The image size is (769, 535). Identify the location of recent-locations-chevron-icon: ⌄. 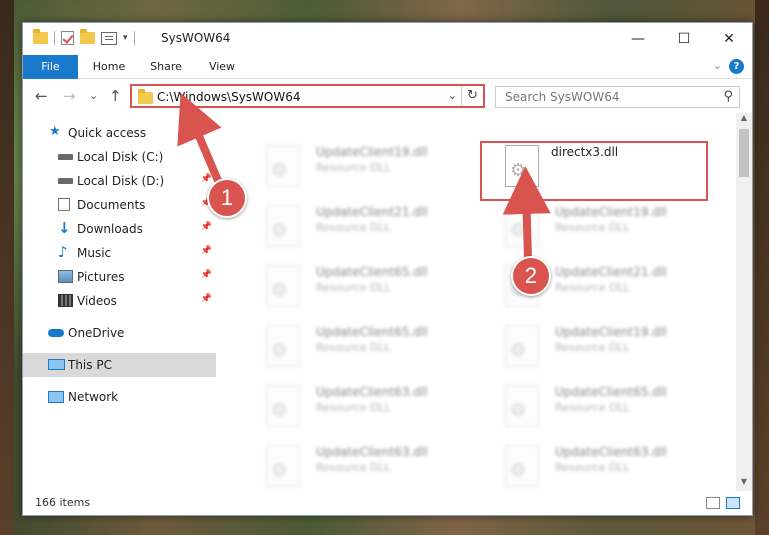
(93, 95).